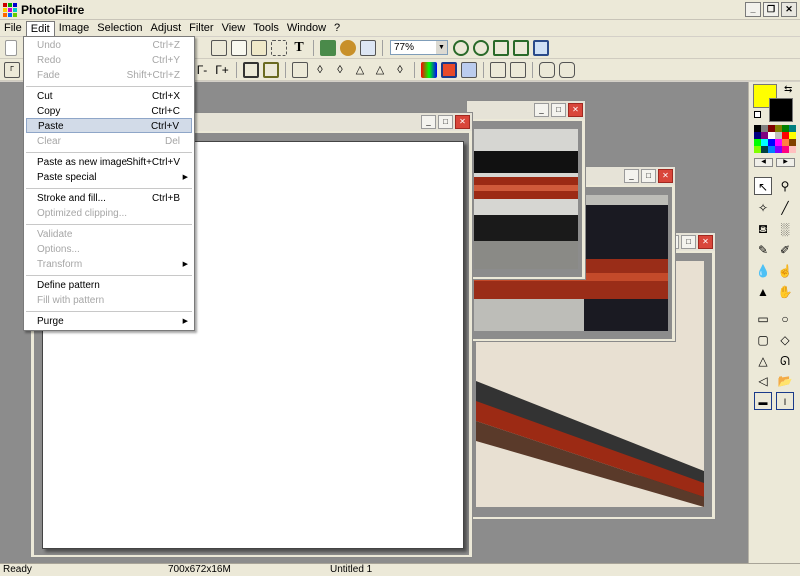 Image resolution: width=800 pixels, height=576 pixels. Describe the element at coordinates (771, 9) in the screenshot. I see `maximize-button: ❐` at that location.